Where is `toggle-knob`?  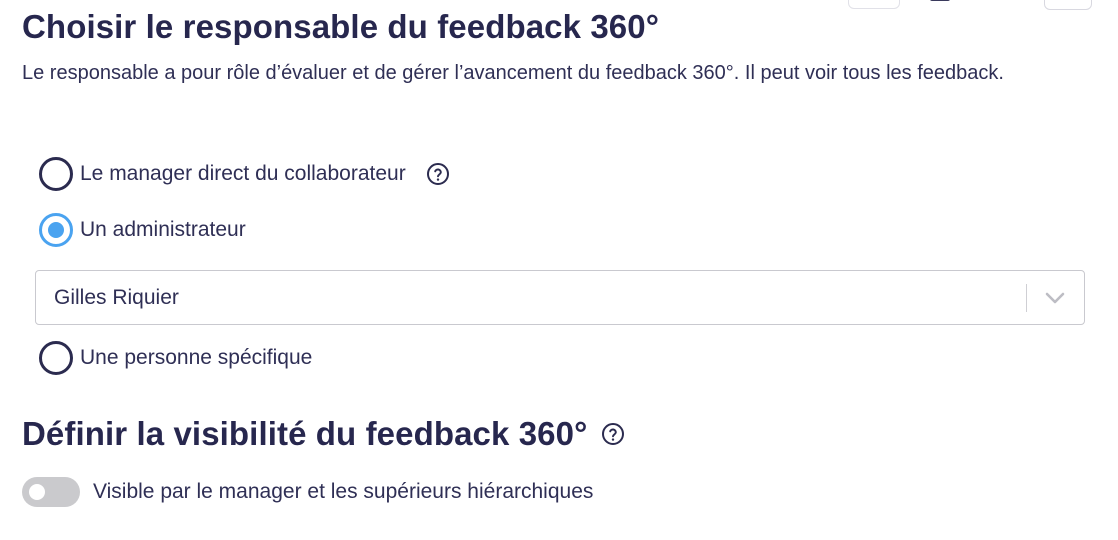 toggle-knob is located at coordinates (37, 492).